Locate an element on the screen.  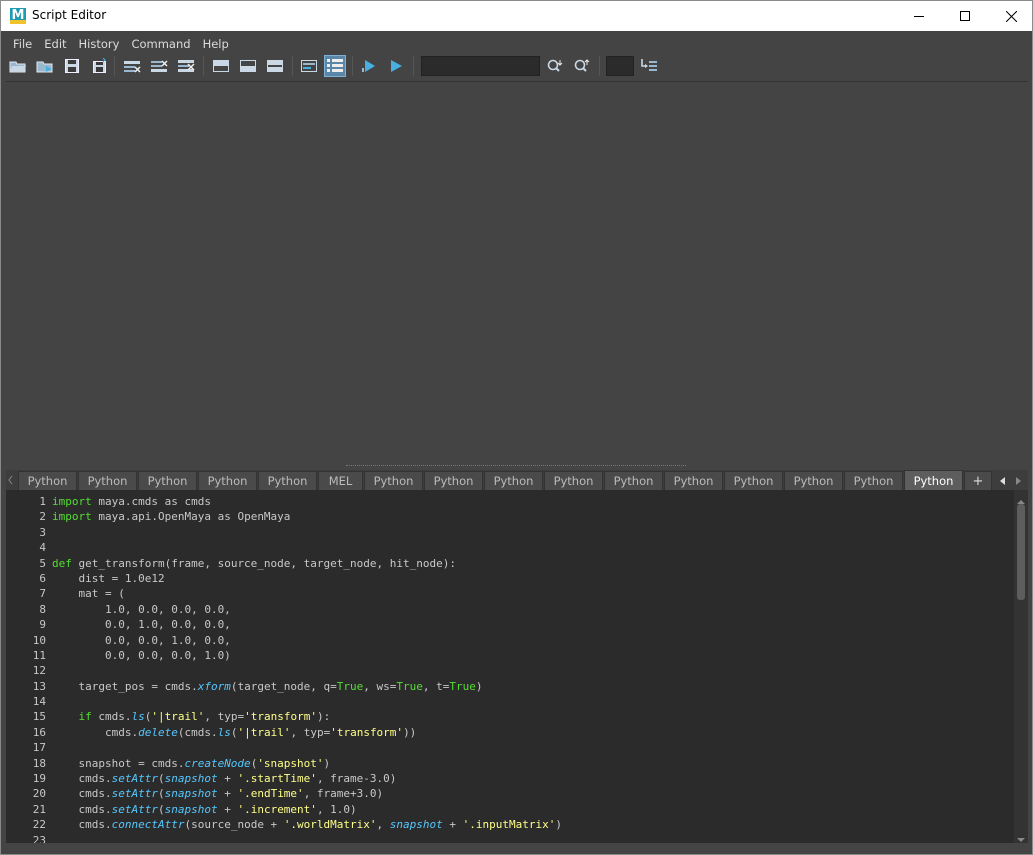
maximize-button is located at coordinates (965, 16).